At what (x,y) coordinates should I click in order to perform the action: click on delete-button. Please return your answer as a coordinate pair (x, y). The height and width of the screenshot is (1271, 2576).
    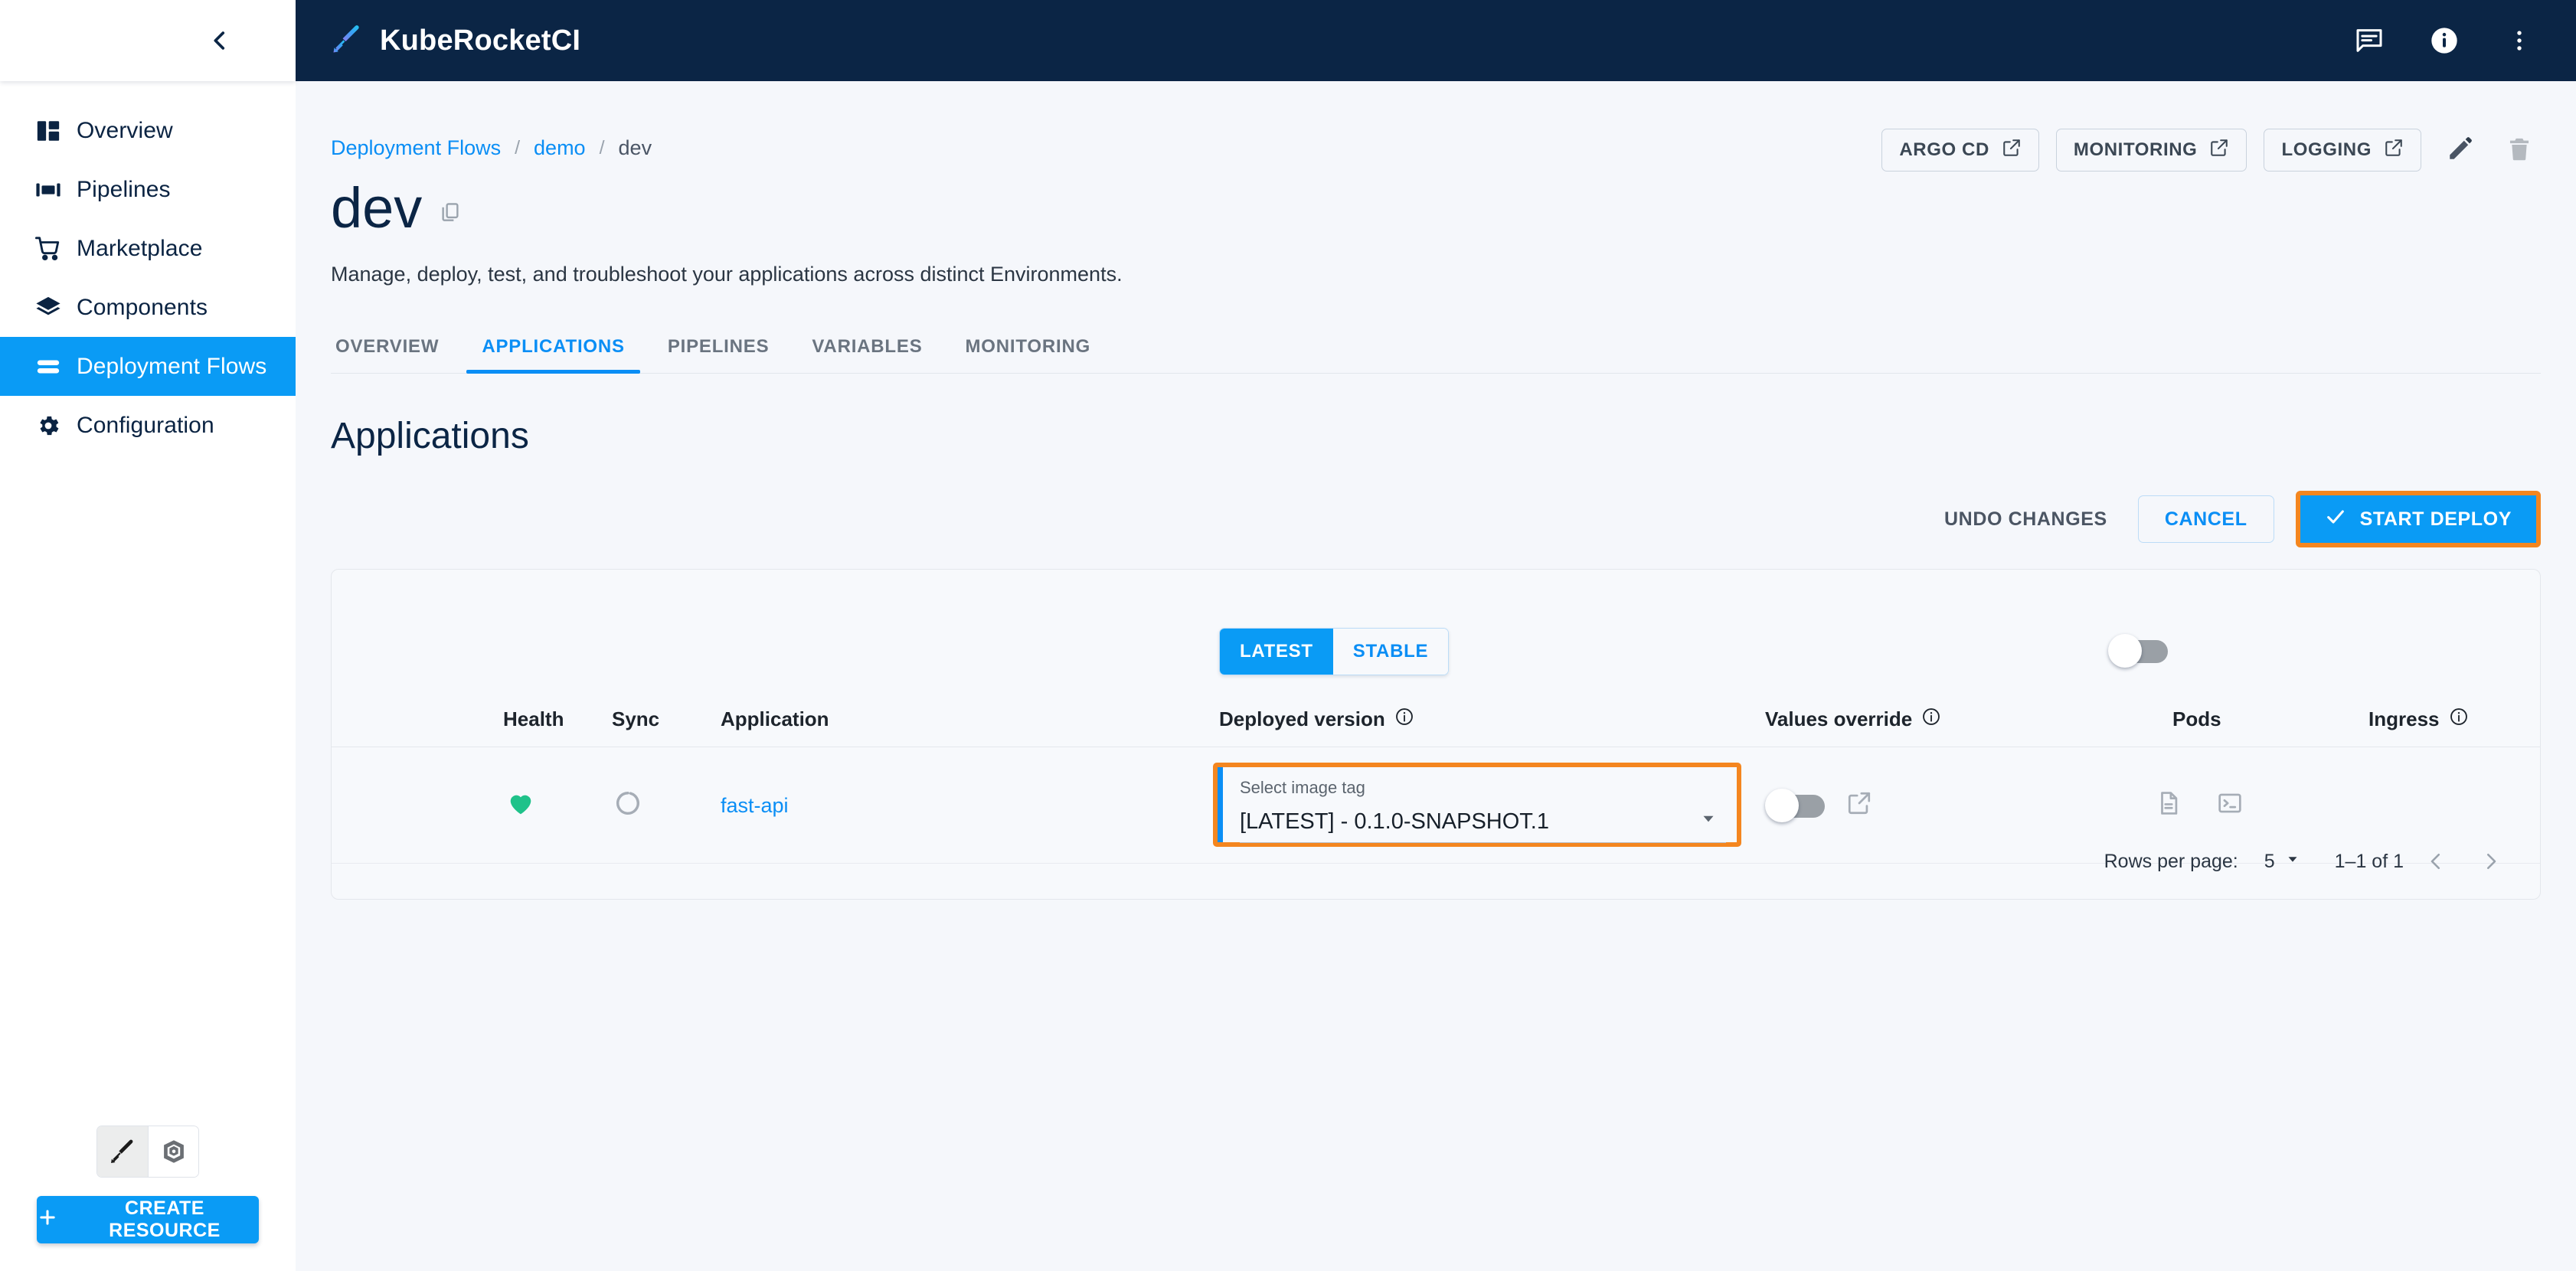
    Looking at the image, I should click on (2519, 150).